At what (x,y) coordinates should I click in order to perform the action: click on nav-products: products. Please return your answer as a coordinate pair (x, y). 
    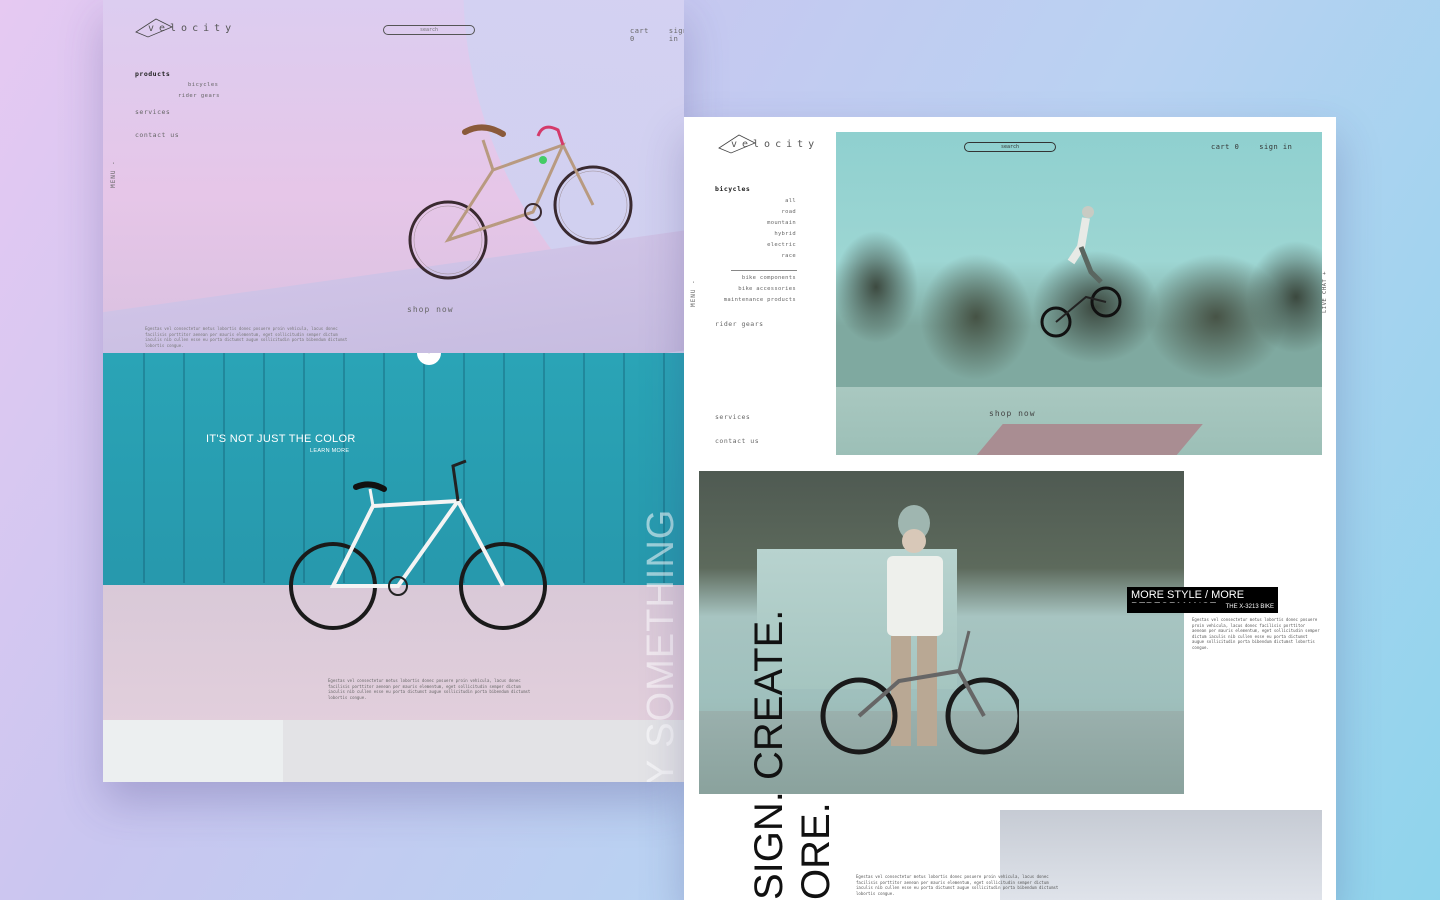
    Looking at the image, I should click on (152, 74).